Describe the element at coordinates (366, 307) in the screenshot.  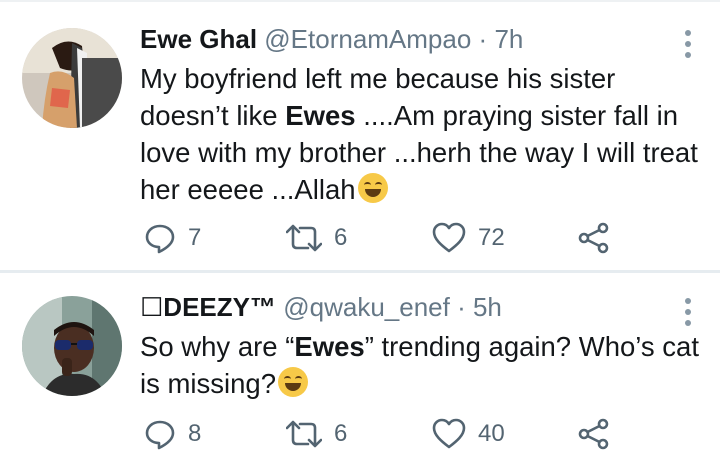
I see `user-handle: @qwaku_enef` at that location.